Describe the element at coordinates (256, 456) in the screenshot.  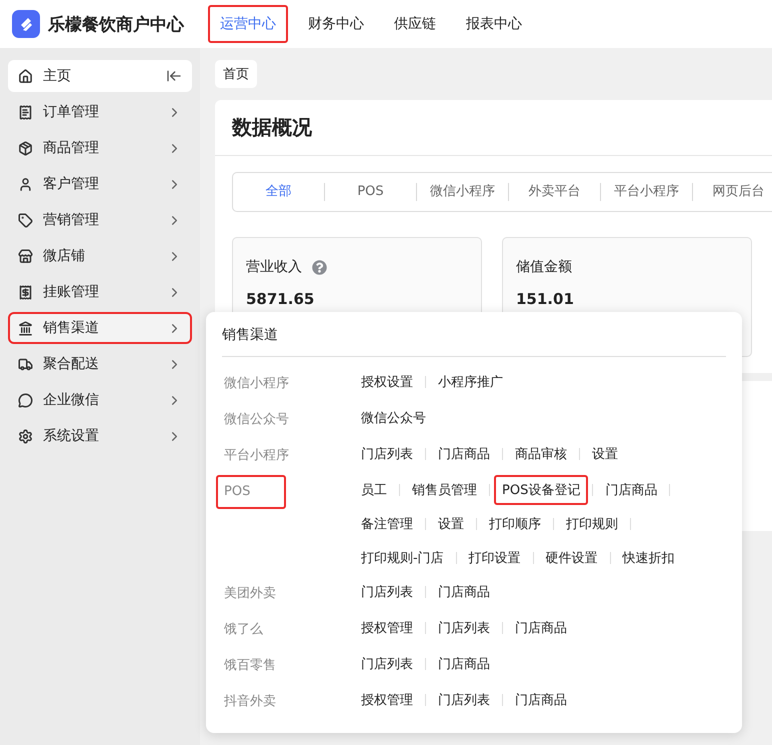
I see `channel-label: 平台小程序` at that location.